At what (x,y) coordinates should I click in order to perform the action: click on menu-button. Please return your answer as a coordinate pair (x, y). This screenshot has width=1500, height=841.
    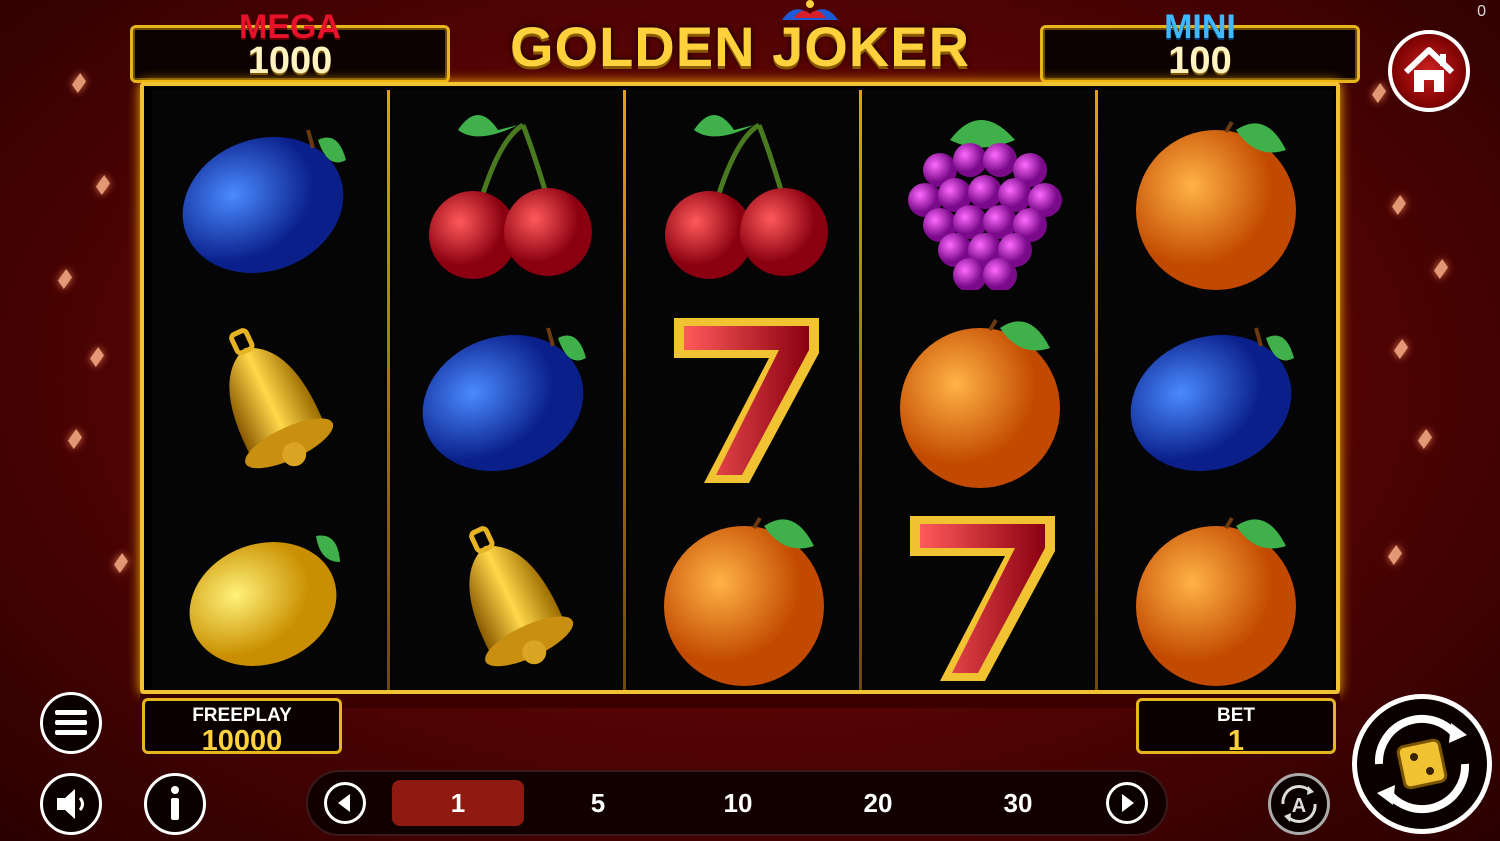
    Looking at the image, I should click on (71, 723).